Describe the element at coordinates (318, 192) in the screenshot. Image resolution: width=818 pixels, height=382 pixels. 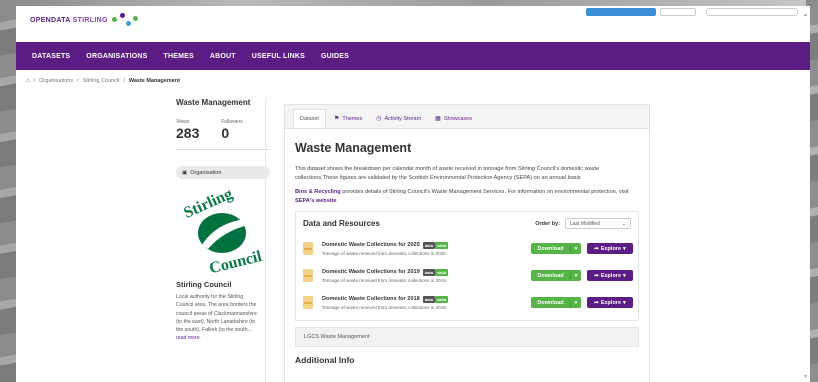
I see `bins-recycling-link: Bins & Recycling` at that location.